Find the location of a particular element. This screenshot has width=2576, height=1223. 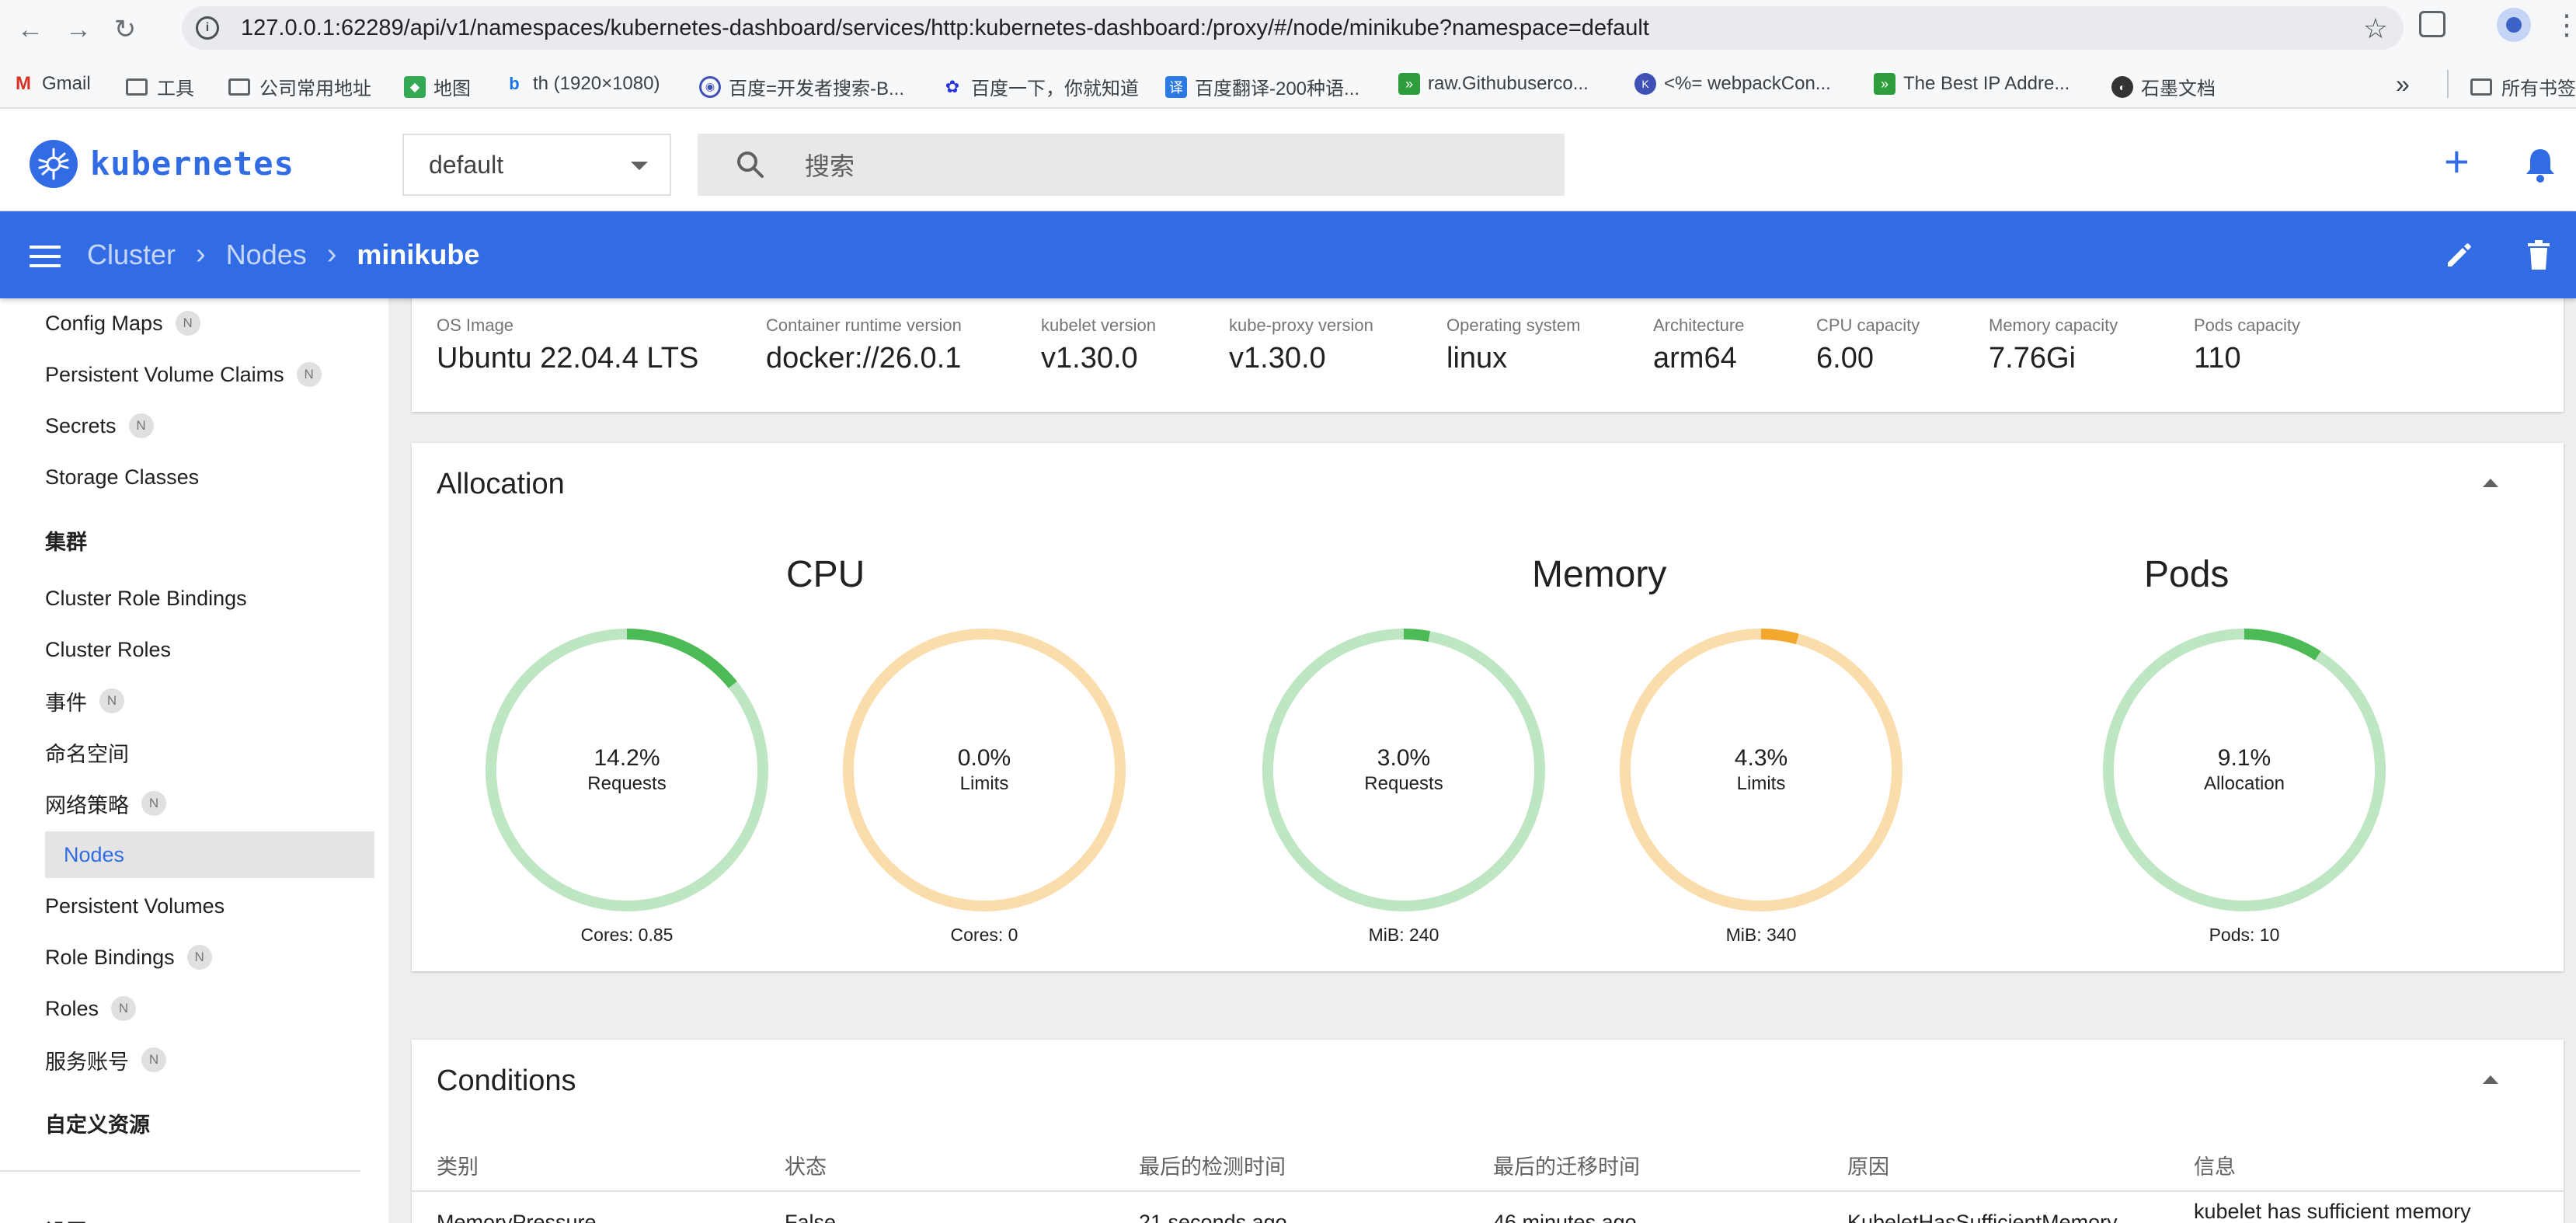

donut-percent: 0.0% is located at coordinates (984, 758).